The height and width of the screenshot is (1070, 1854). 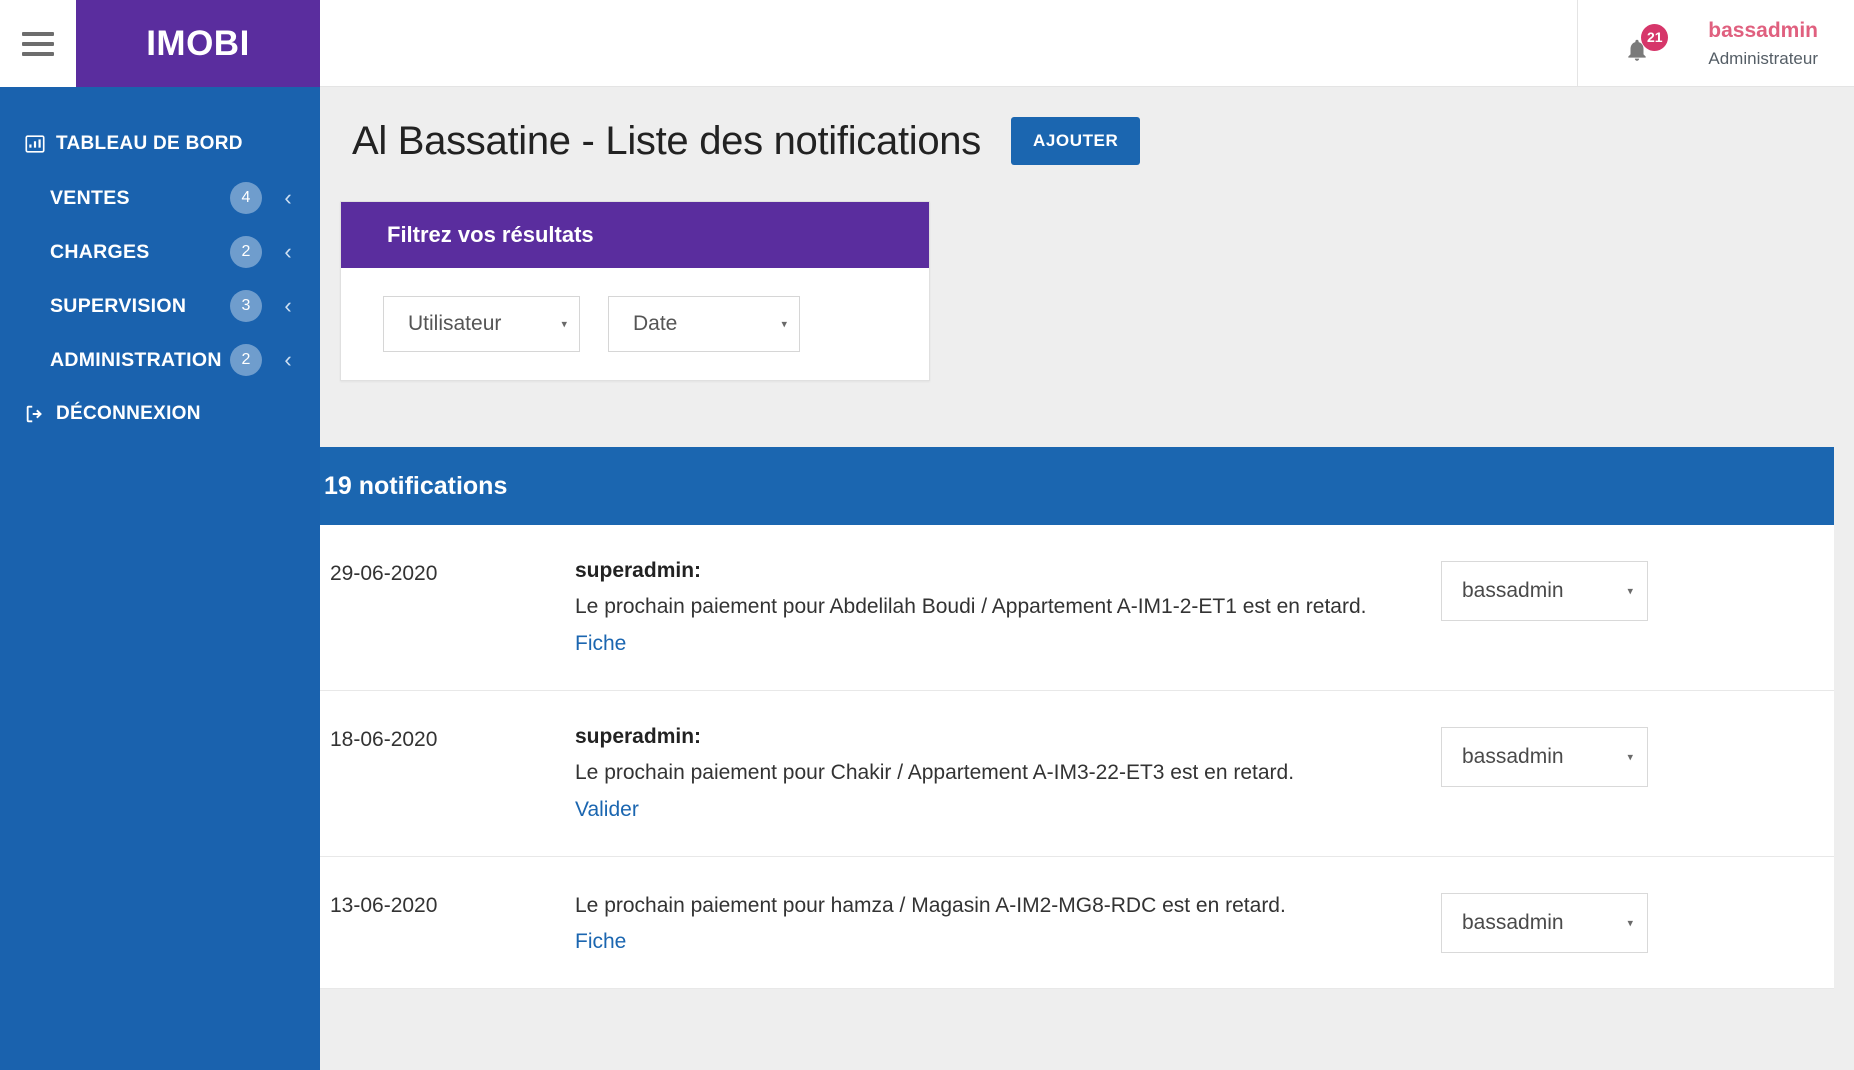 I want to click on sidebar-item-tableau-de-bord: TABLEAU DE BORD, so click(x=160, y=144).